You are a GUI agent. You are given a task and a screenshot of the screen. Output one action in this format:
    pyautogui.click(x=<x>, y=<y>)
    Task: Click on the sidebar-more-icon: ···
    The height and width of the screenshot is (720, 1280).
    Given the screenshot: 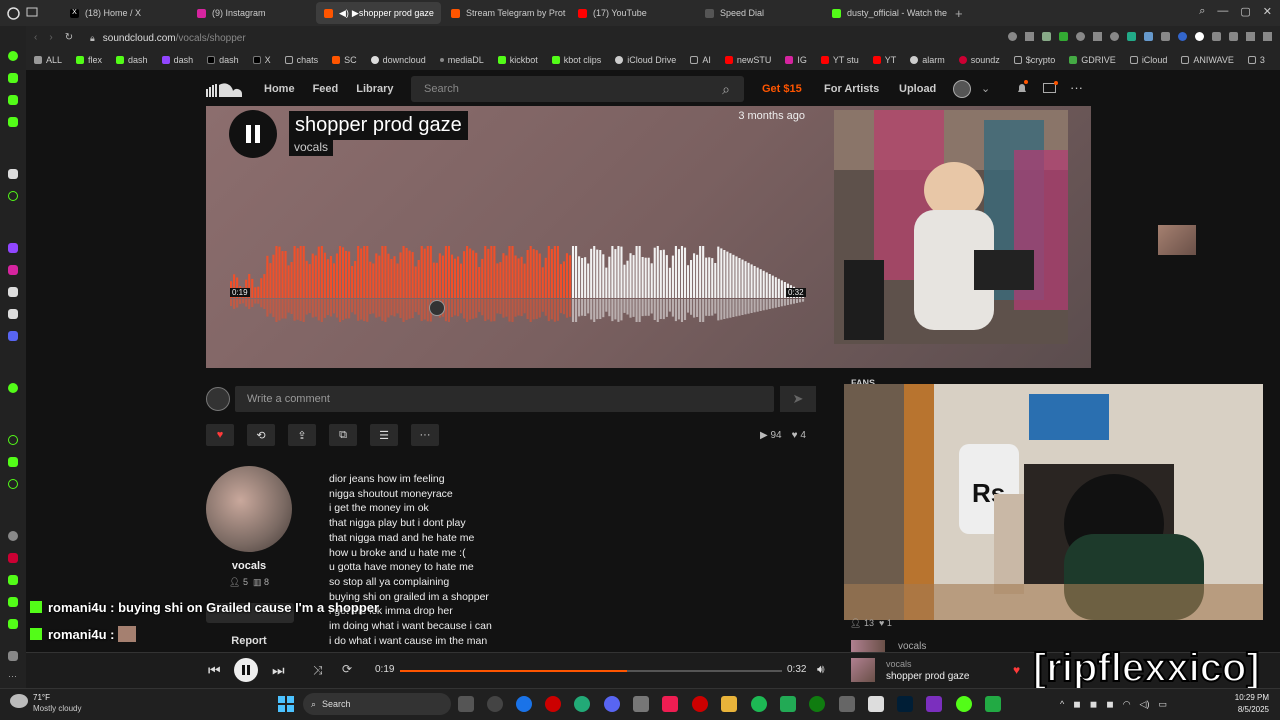 What is the action you would take?
    pyautogui.click(x=13, y=676)
    